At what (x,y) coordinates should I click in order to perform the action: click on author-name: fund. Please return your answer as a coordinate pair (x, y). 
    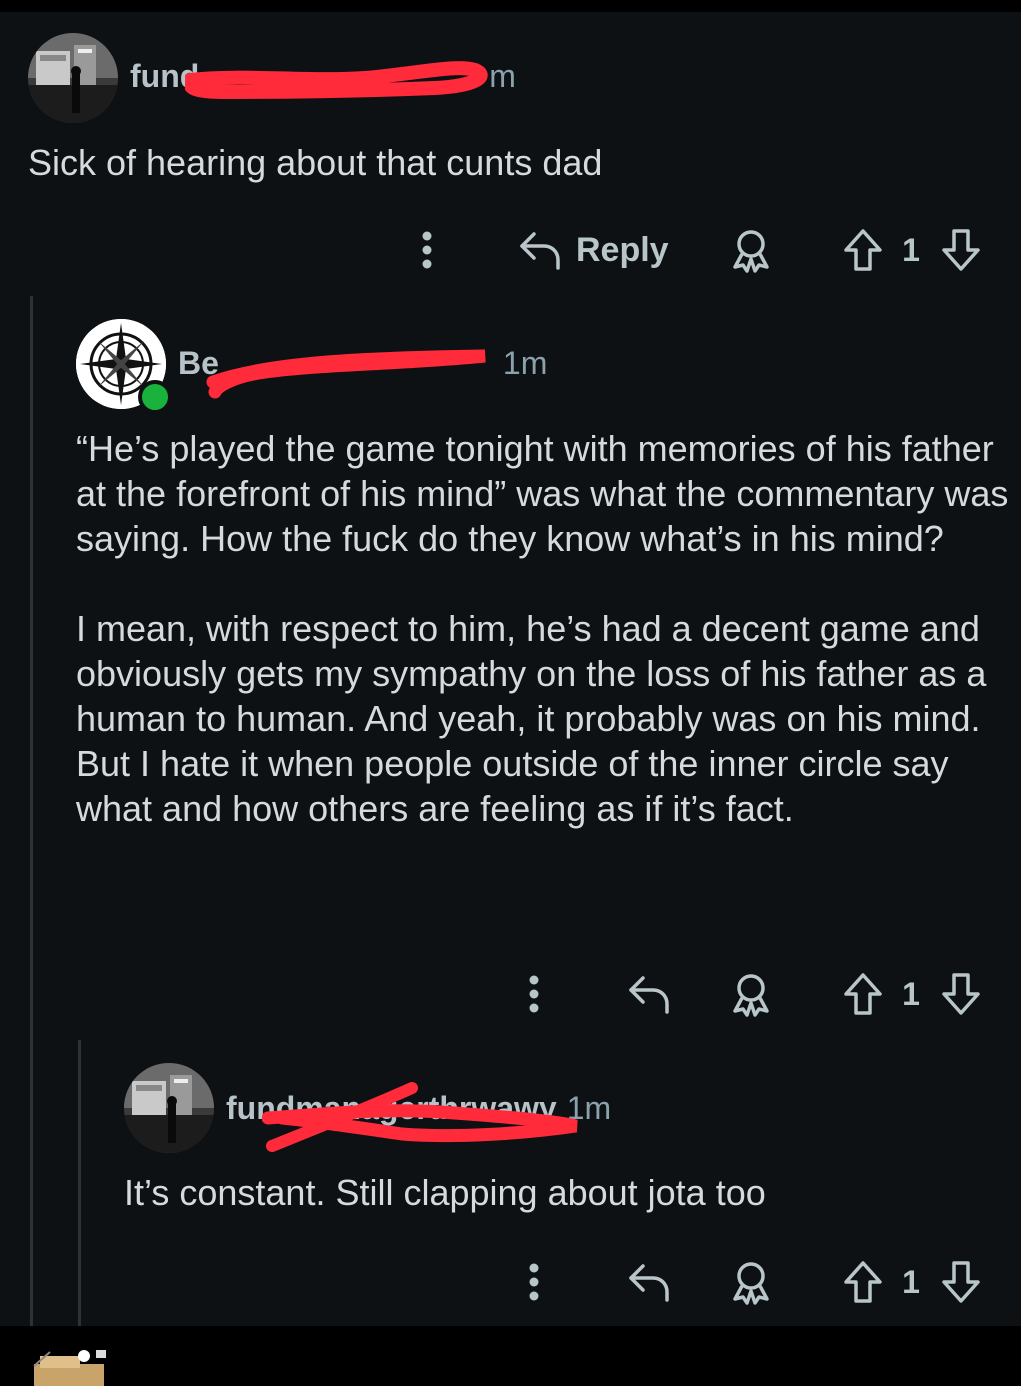
    Looking at the image, I should click on (164, 76).